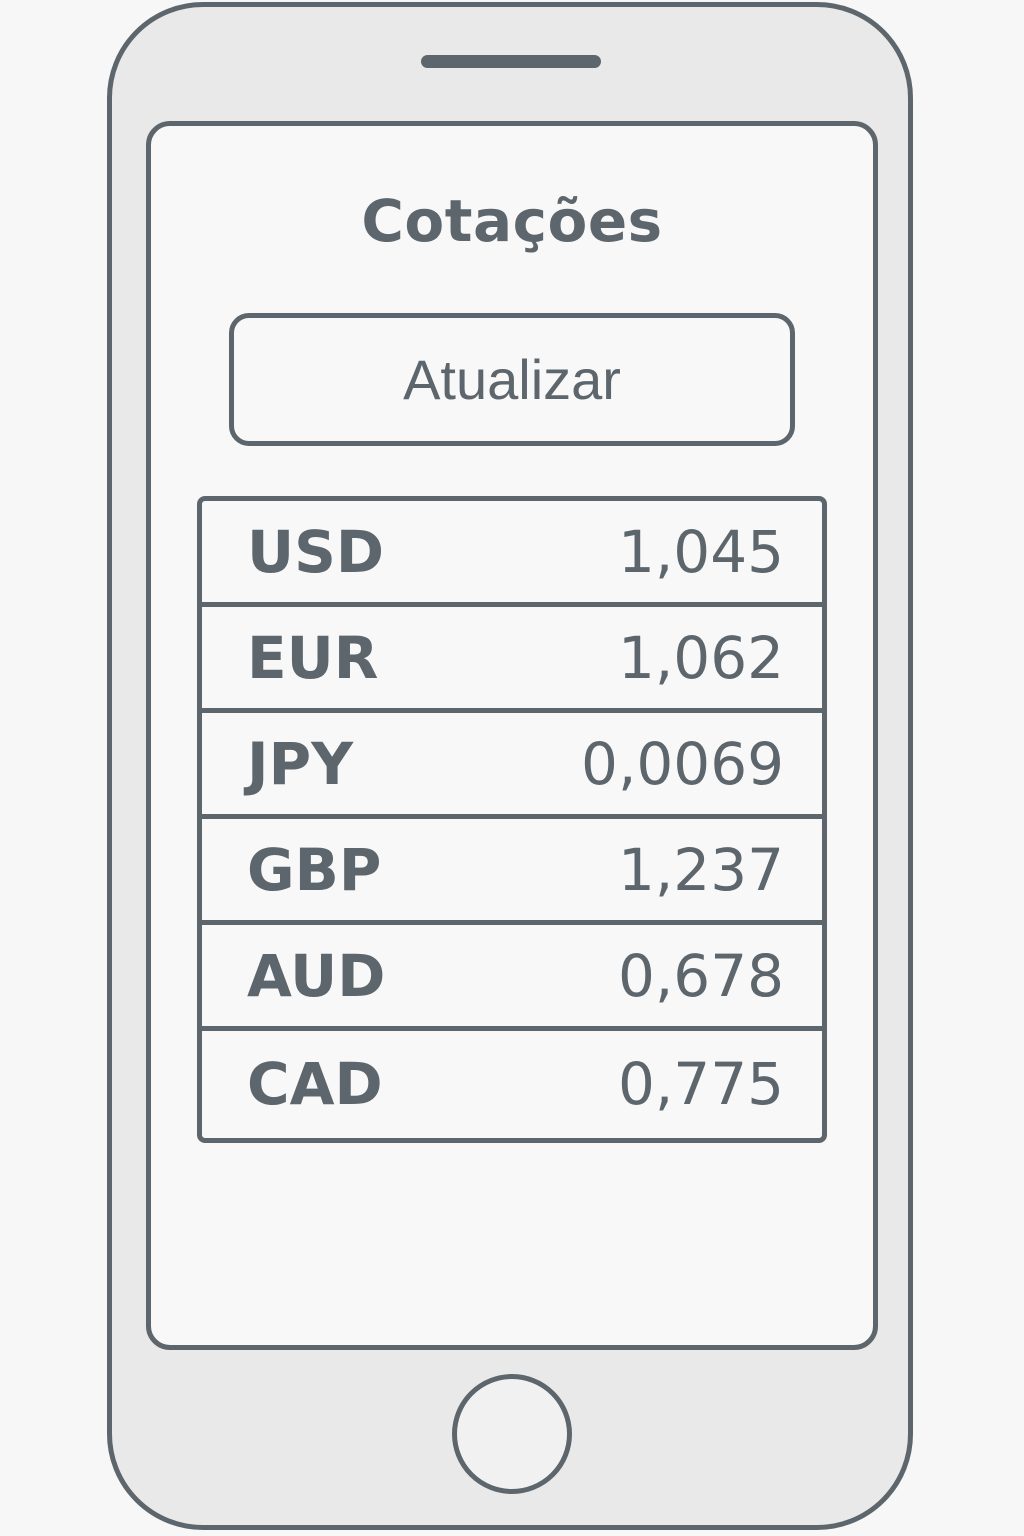 The image size is (1024, 1536). I want to click on currency-row-usd: USD 1,045, so click(512, 554).